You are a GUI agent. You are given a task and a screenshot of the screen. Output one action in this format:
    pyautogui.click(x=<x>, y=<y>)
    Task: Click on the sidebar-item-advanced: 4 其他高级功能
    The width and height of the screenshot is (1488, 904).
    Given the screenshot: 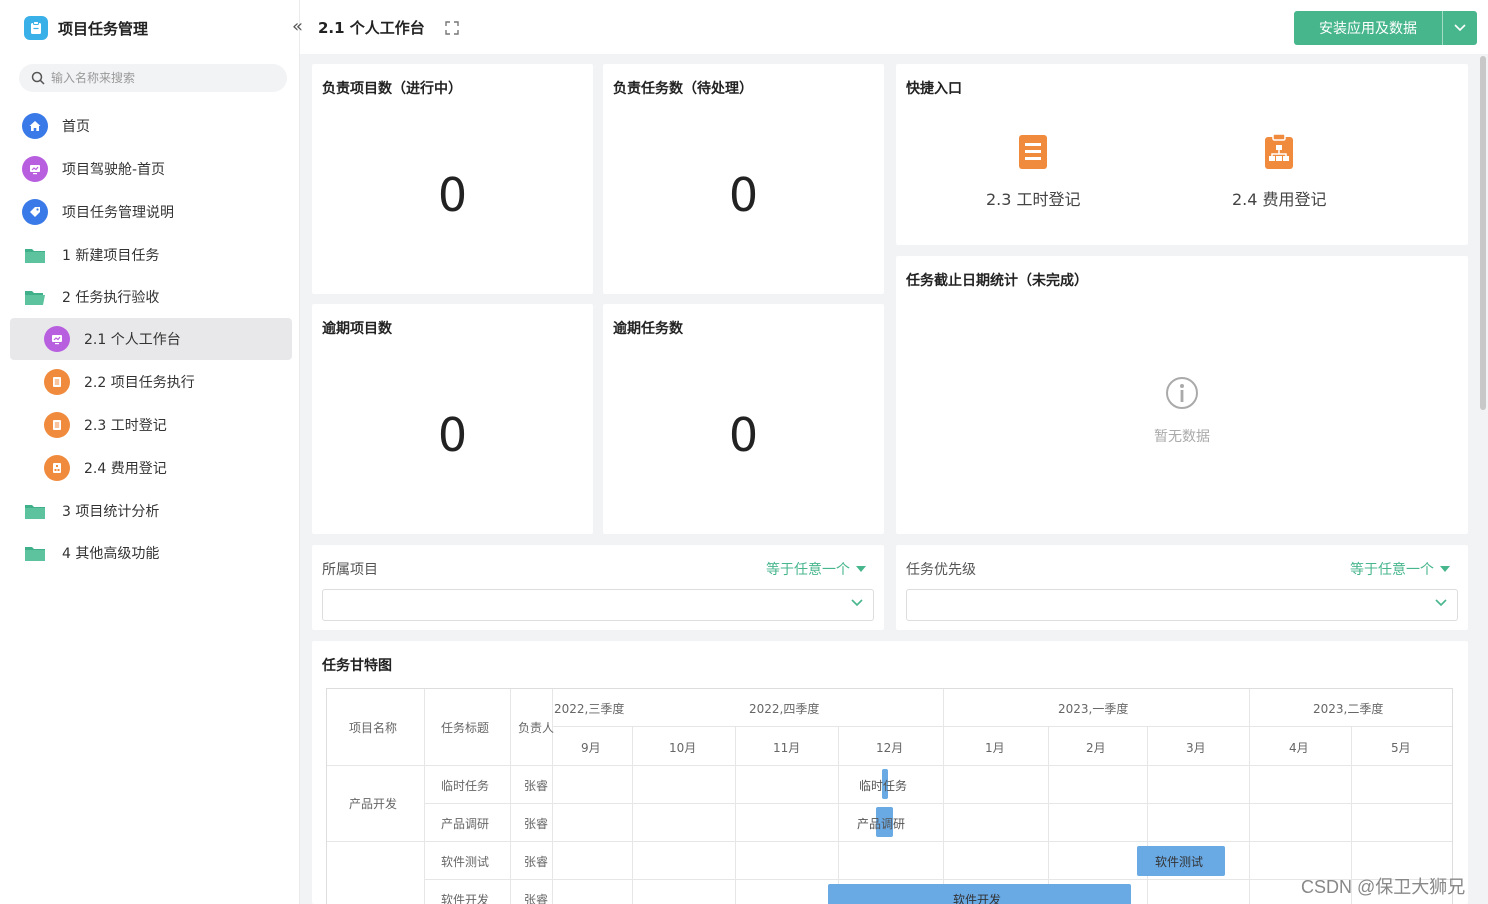 What is the action you would take?
    pyautogui.click(x=151, y=553)
    